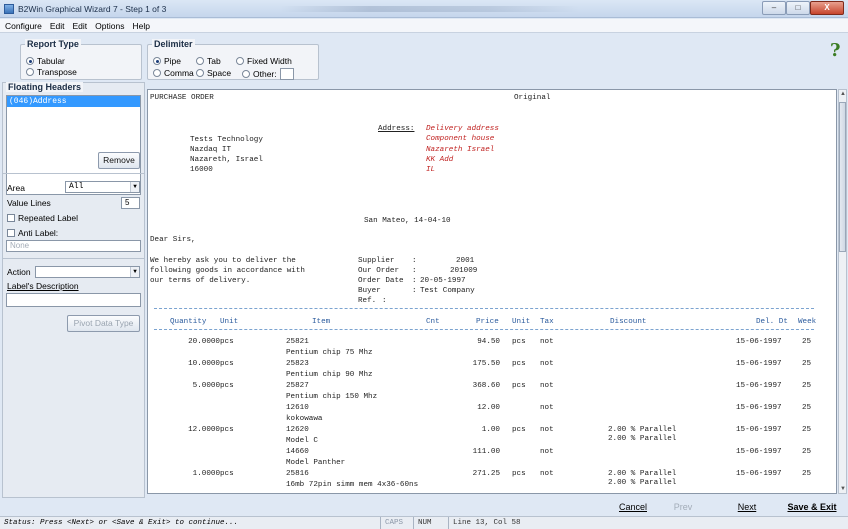 This screenshot has width=848, height=529. I want to click on menu-configure: Configure, so click(23, 25).